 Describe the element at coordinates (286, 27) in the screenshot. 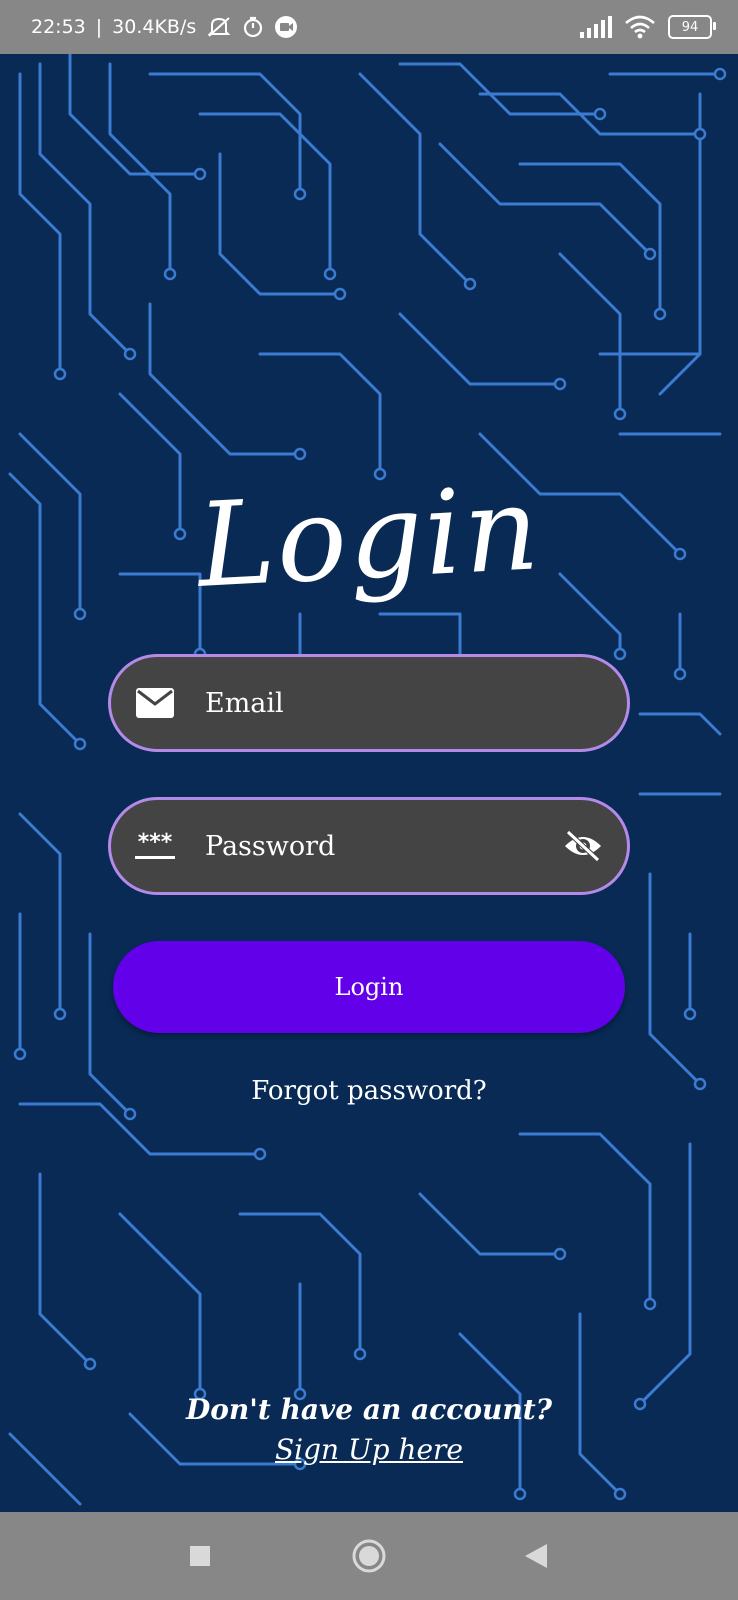

I see `record-icon` at that location.